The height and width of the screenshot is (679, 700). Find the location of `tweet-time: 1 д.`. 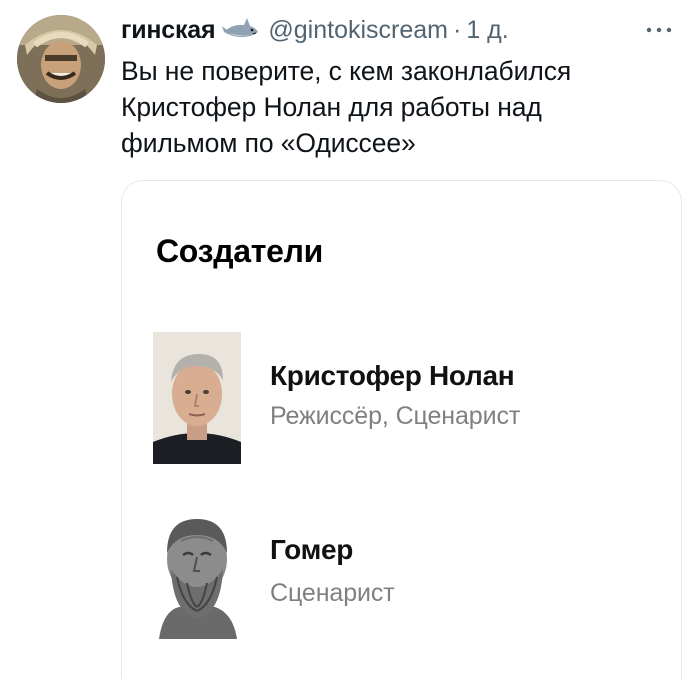

tweet-time: 1 д. is located at coordinates (487, 30).